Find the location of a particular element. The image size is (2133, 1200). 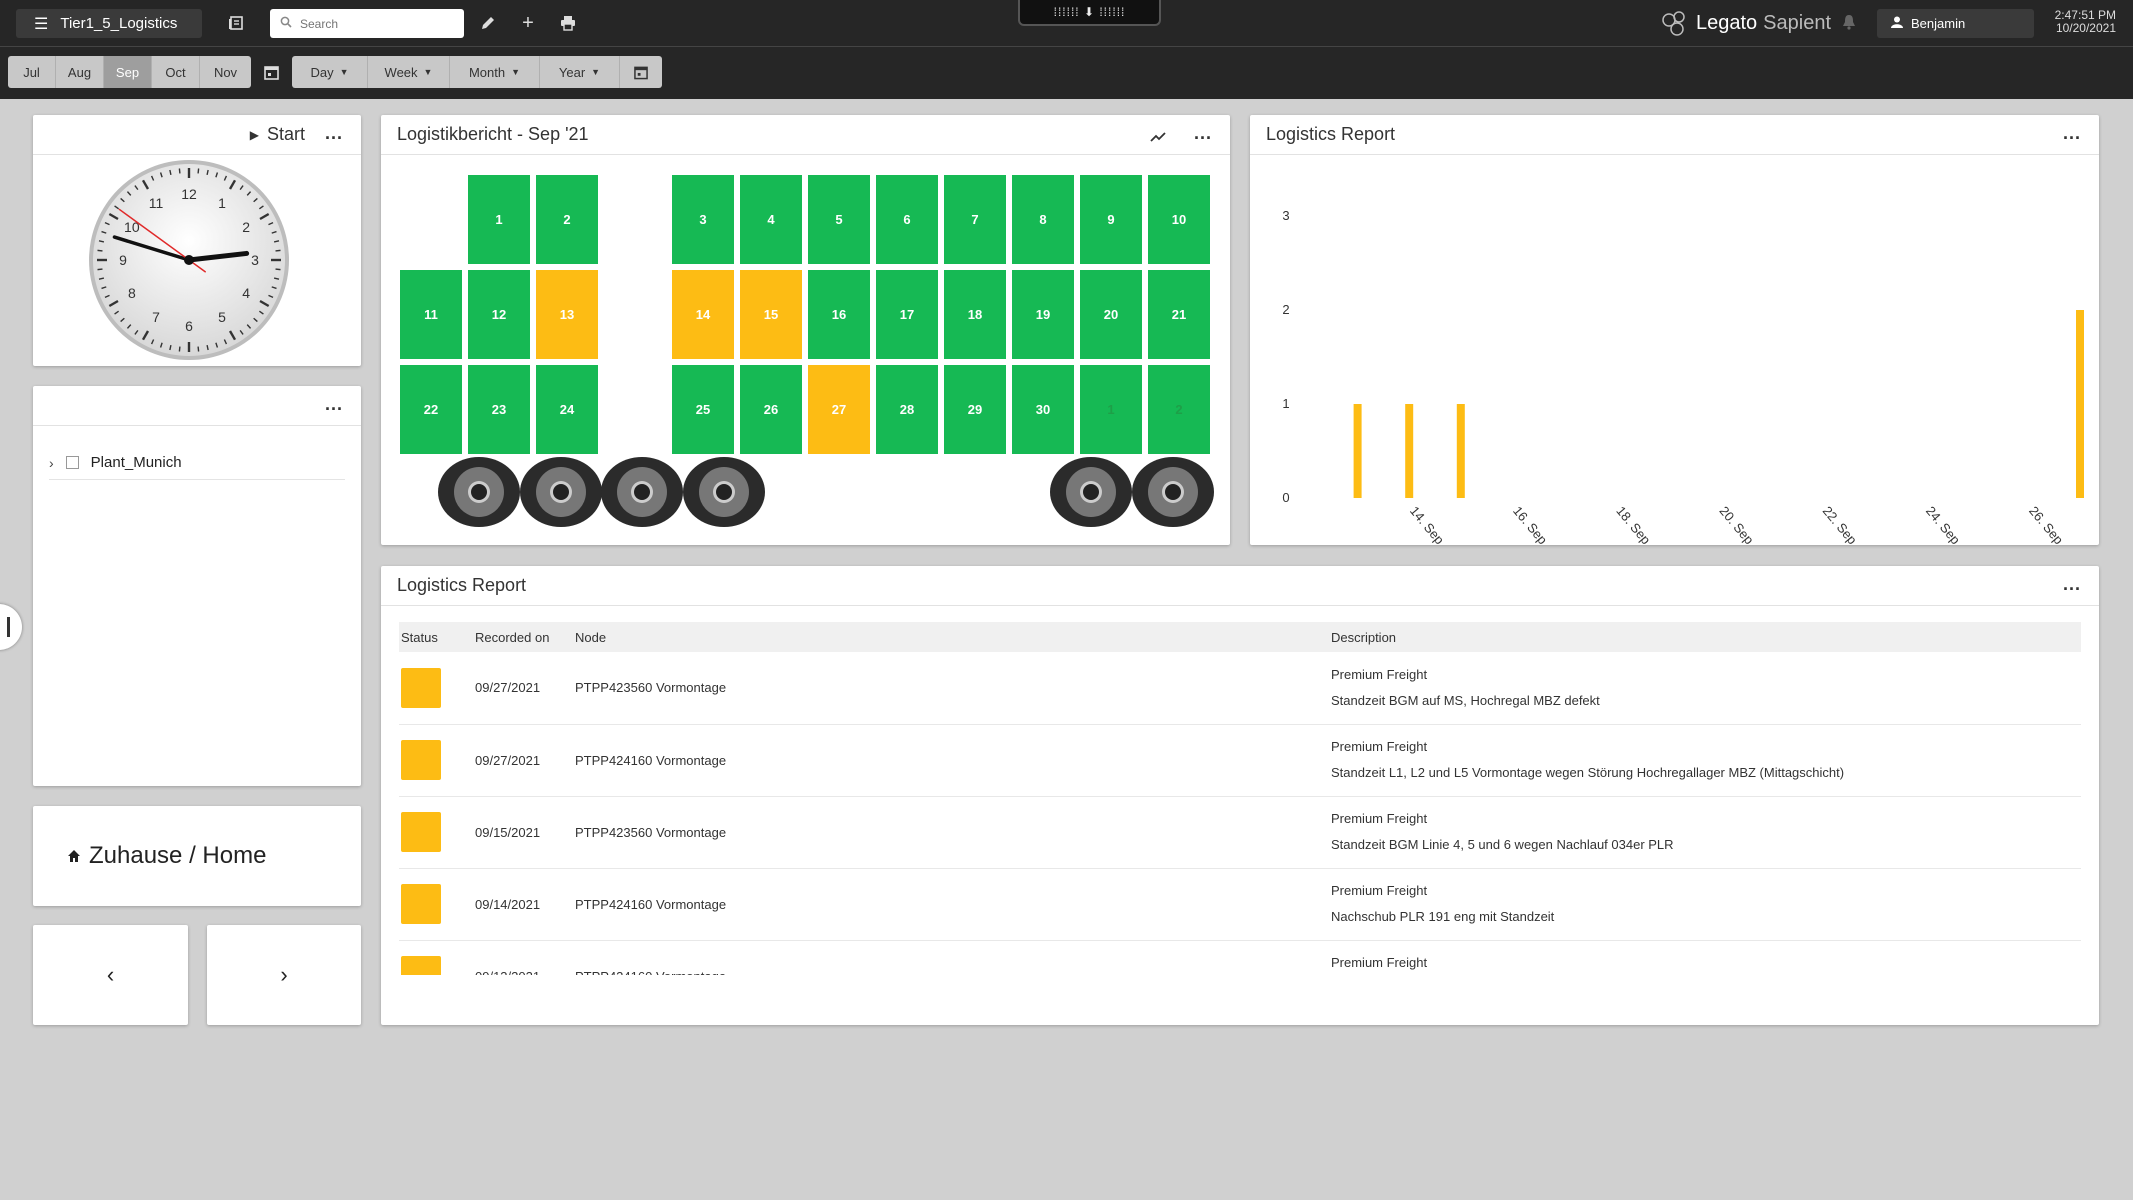

print-icon is located at coordinates (568, 23).